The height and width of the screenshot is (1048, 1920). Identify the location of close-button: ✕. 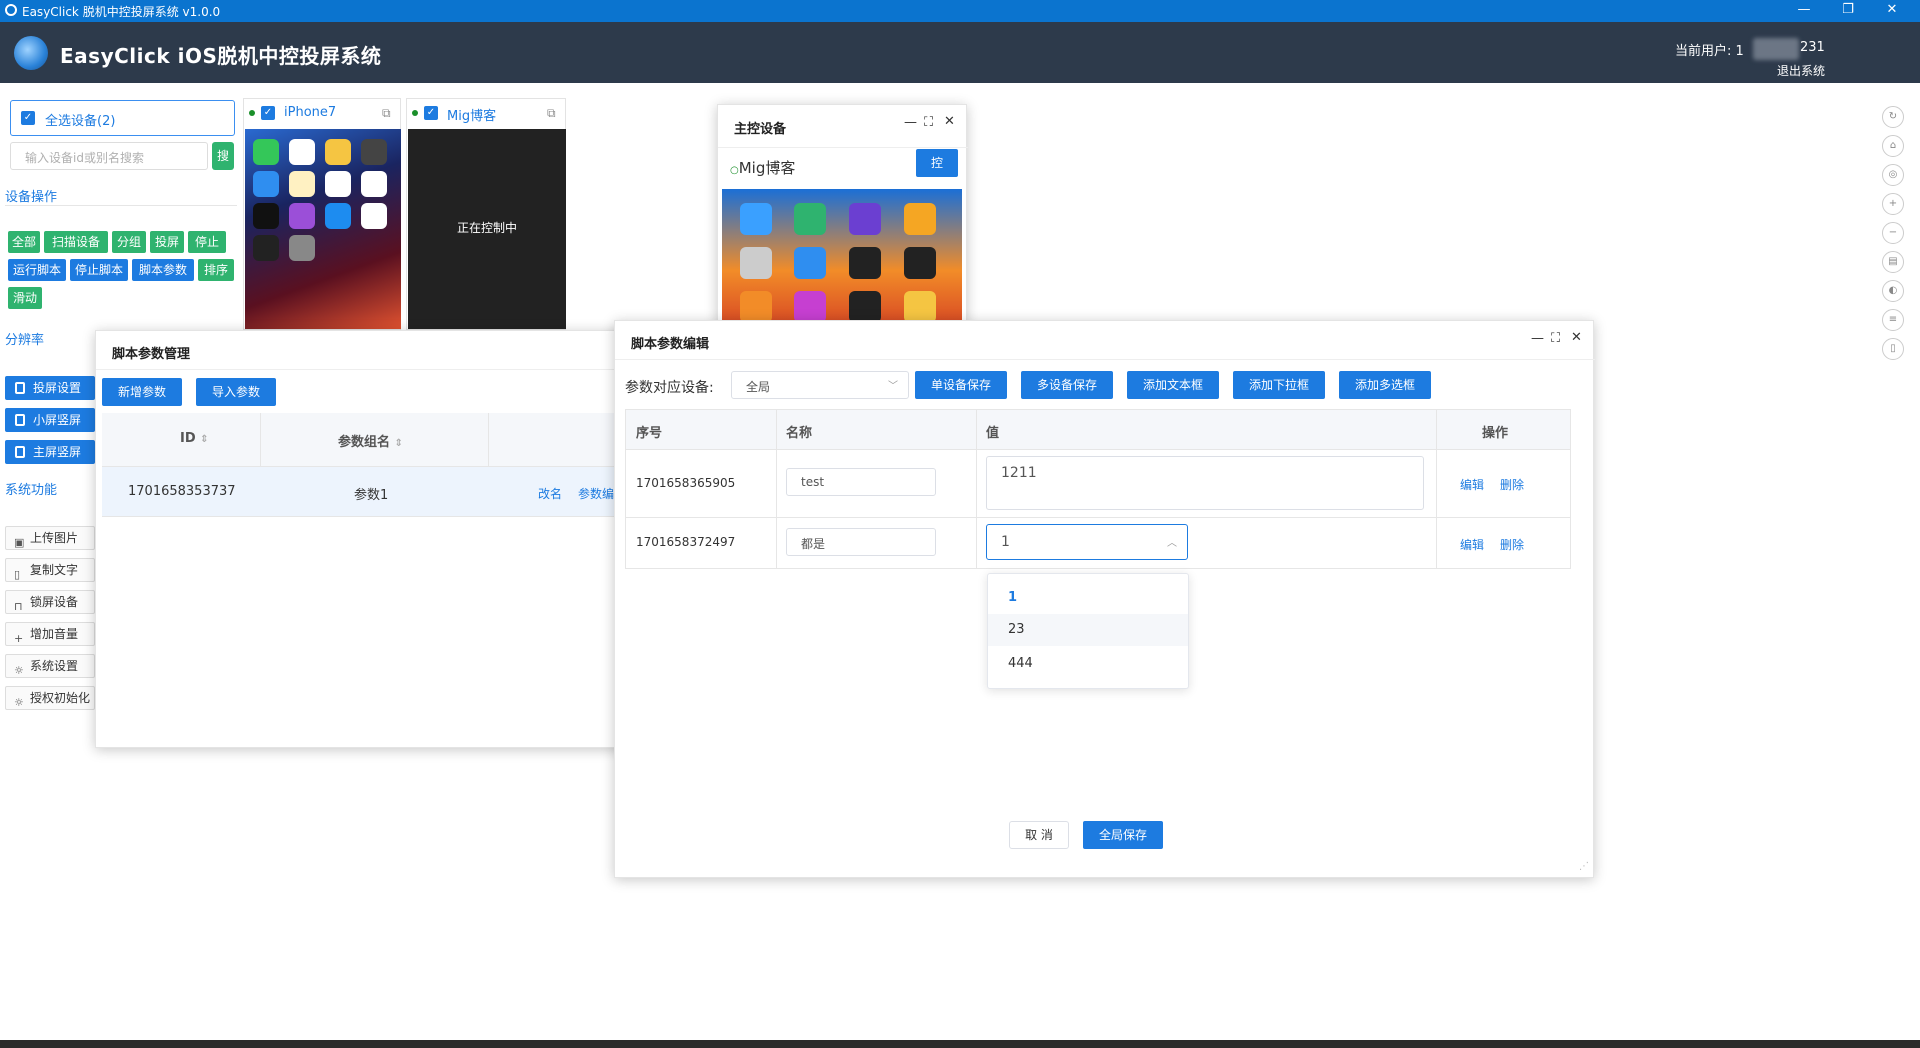
(1892, 11).